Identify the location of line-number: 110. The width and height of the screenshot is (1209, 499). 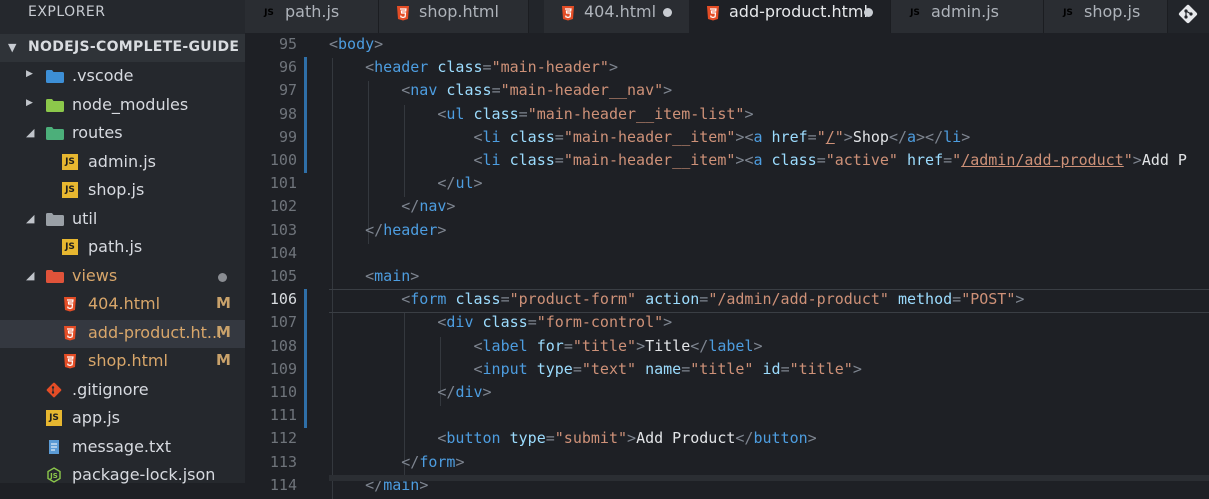
(283, 392).